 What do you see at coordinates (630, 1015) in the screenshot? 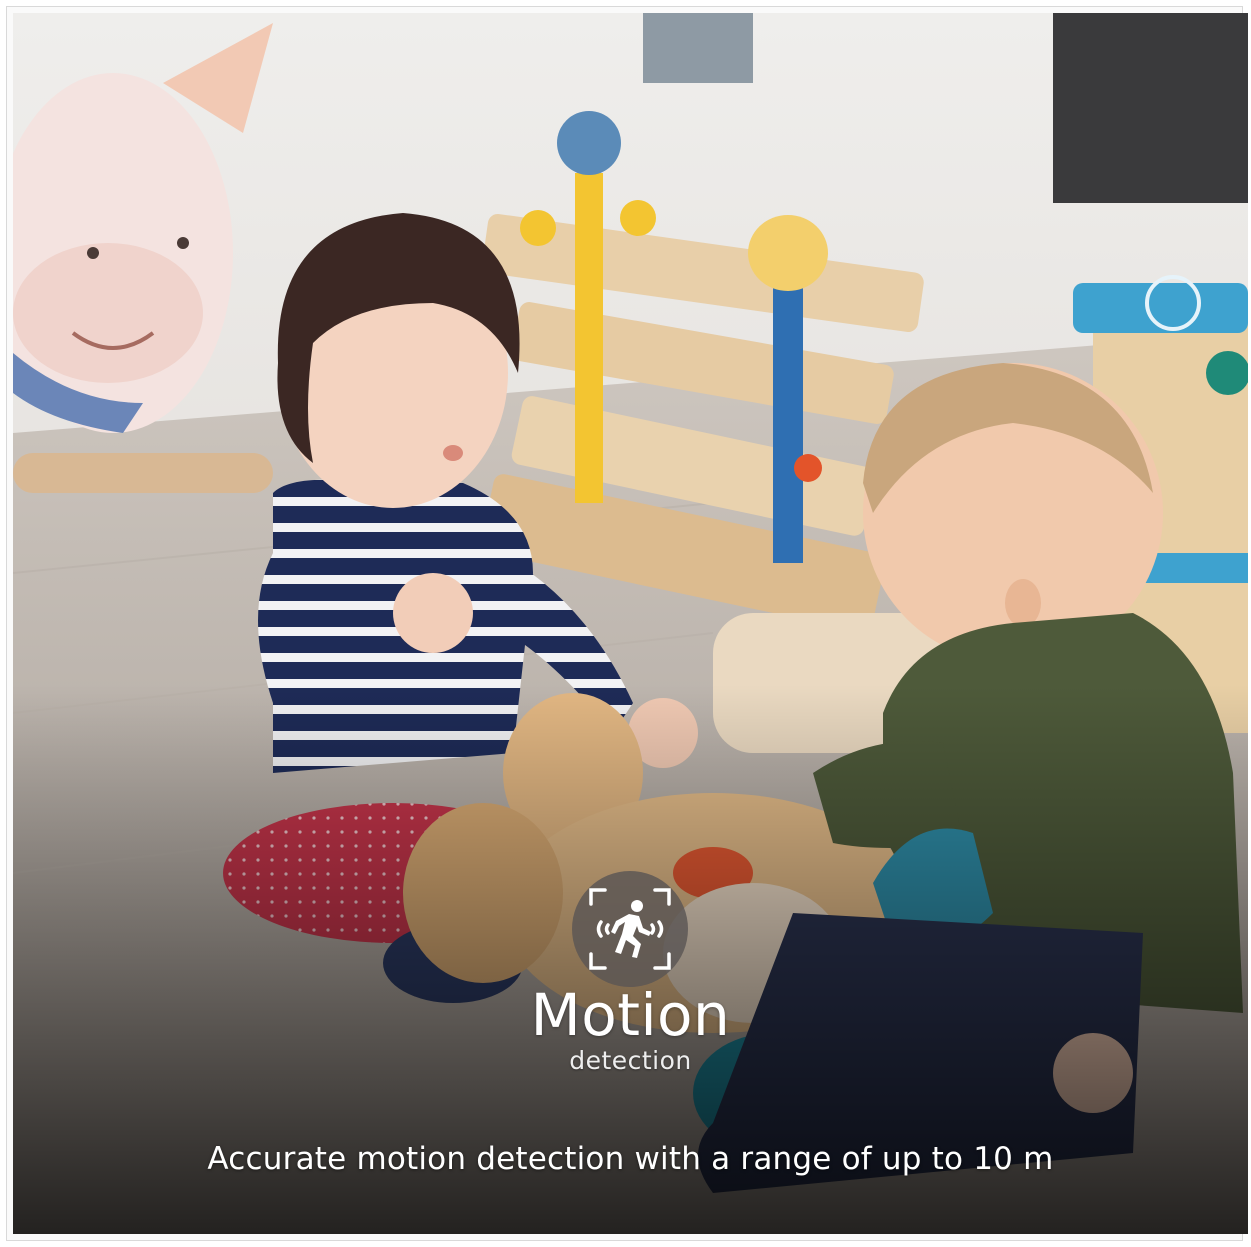
I see `feature-title: Motion` at bounding box center [630, 1015].